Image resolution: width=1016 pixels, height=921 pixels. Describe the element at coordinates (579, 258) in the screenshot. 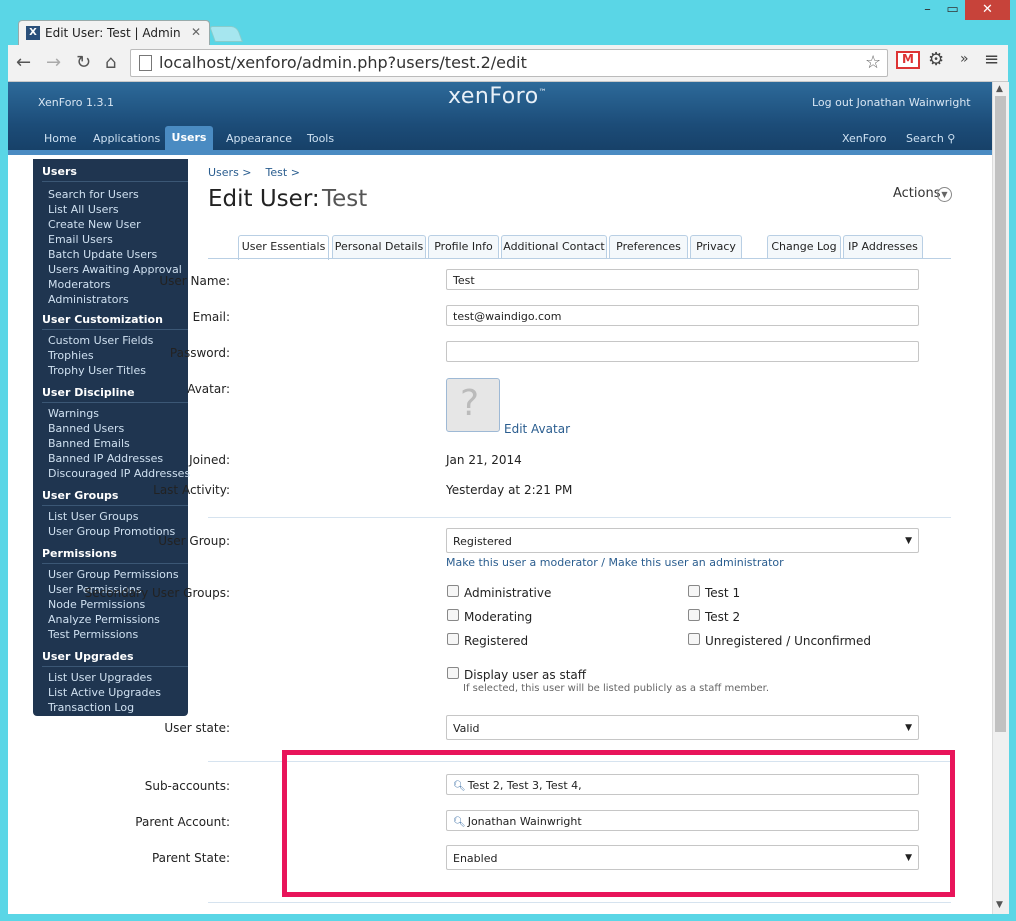

I see `tabs-underline` at that location.